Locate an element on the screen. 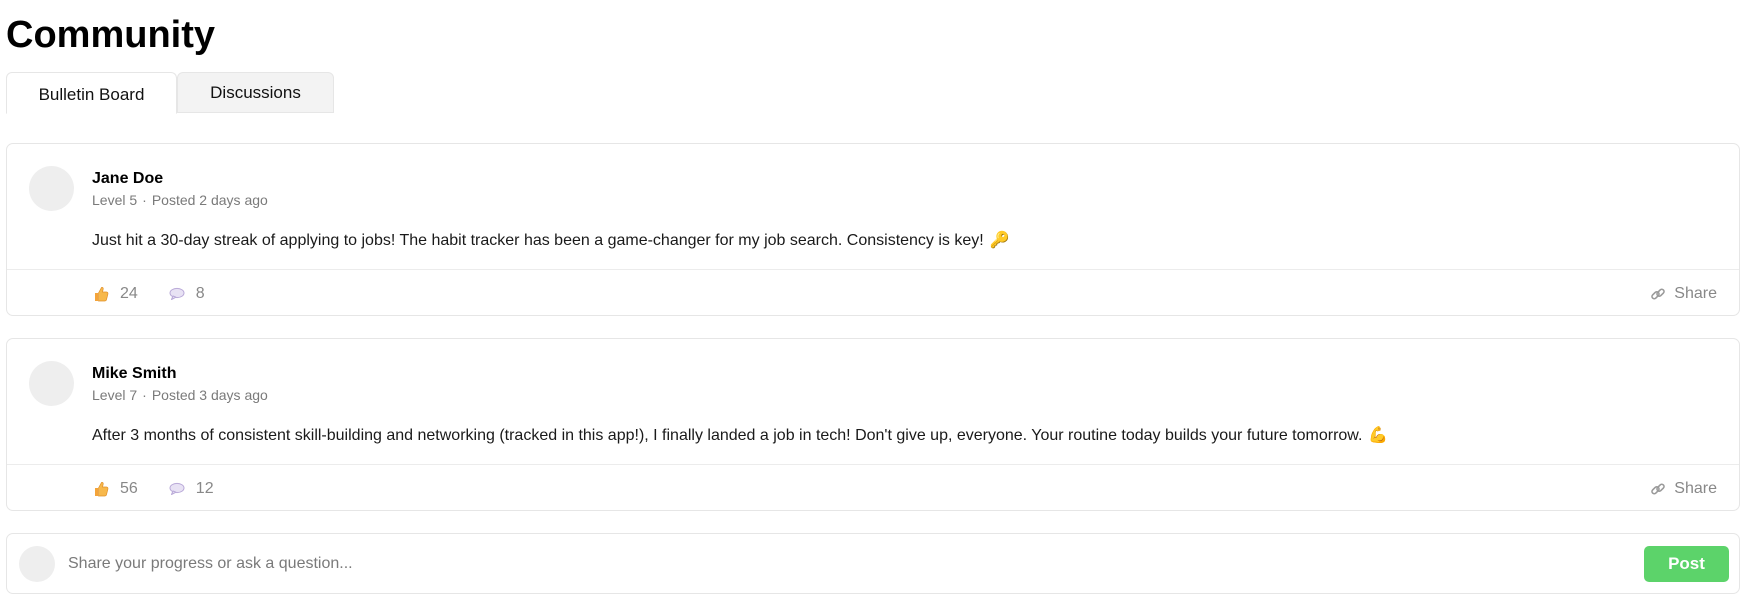  like-count: 24 is located at coordinates (129, 293).